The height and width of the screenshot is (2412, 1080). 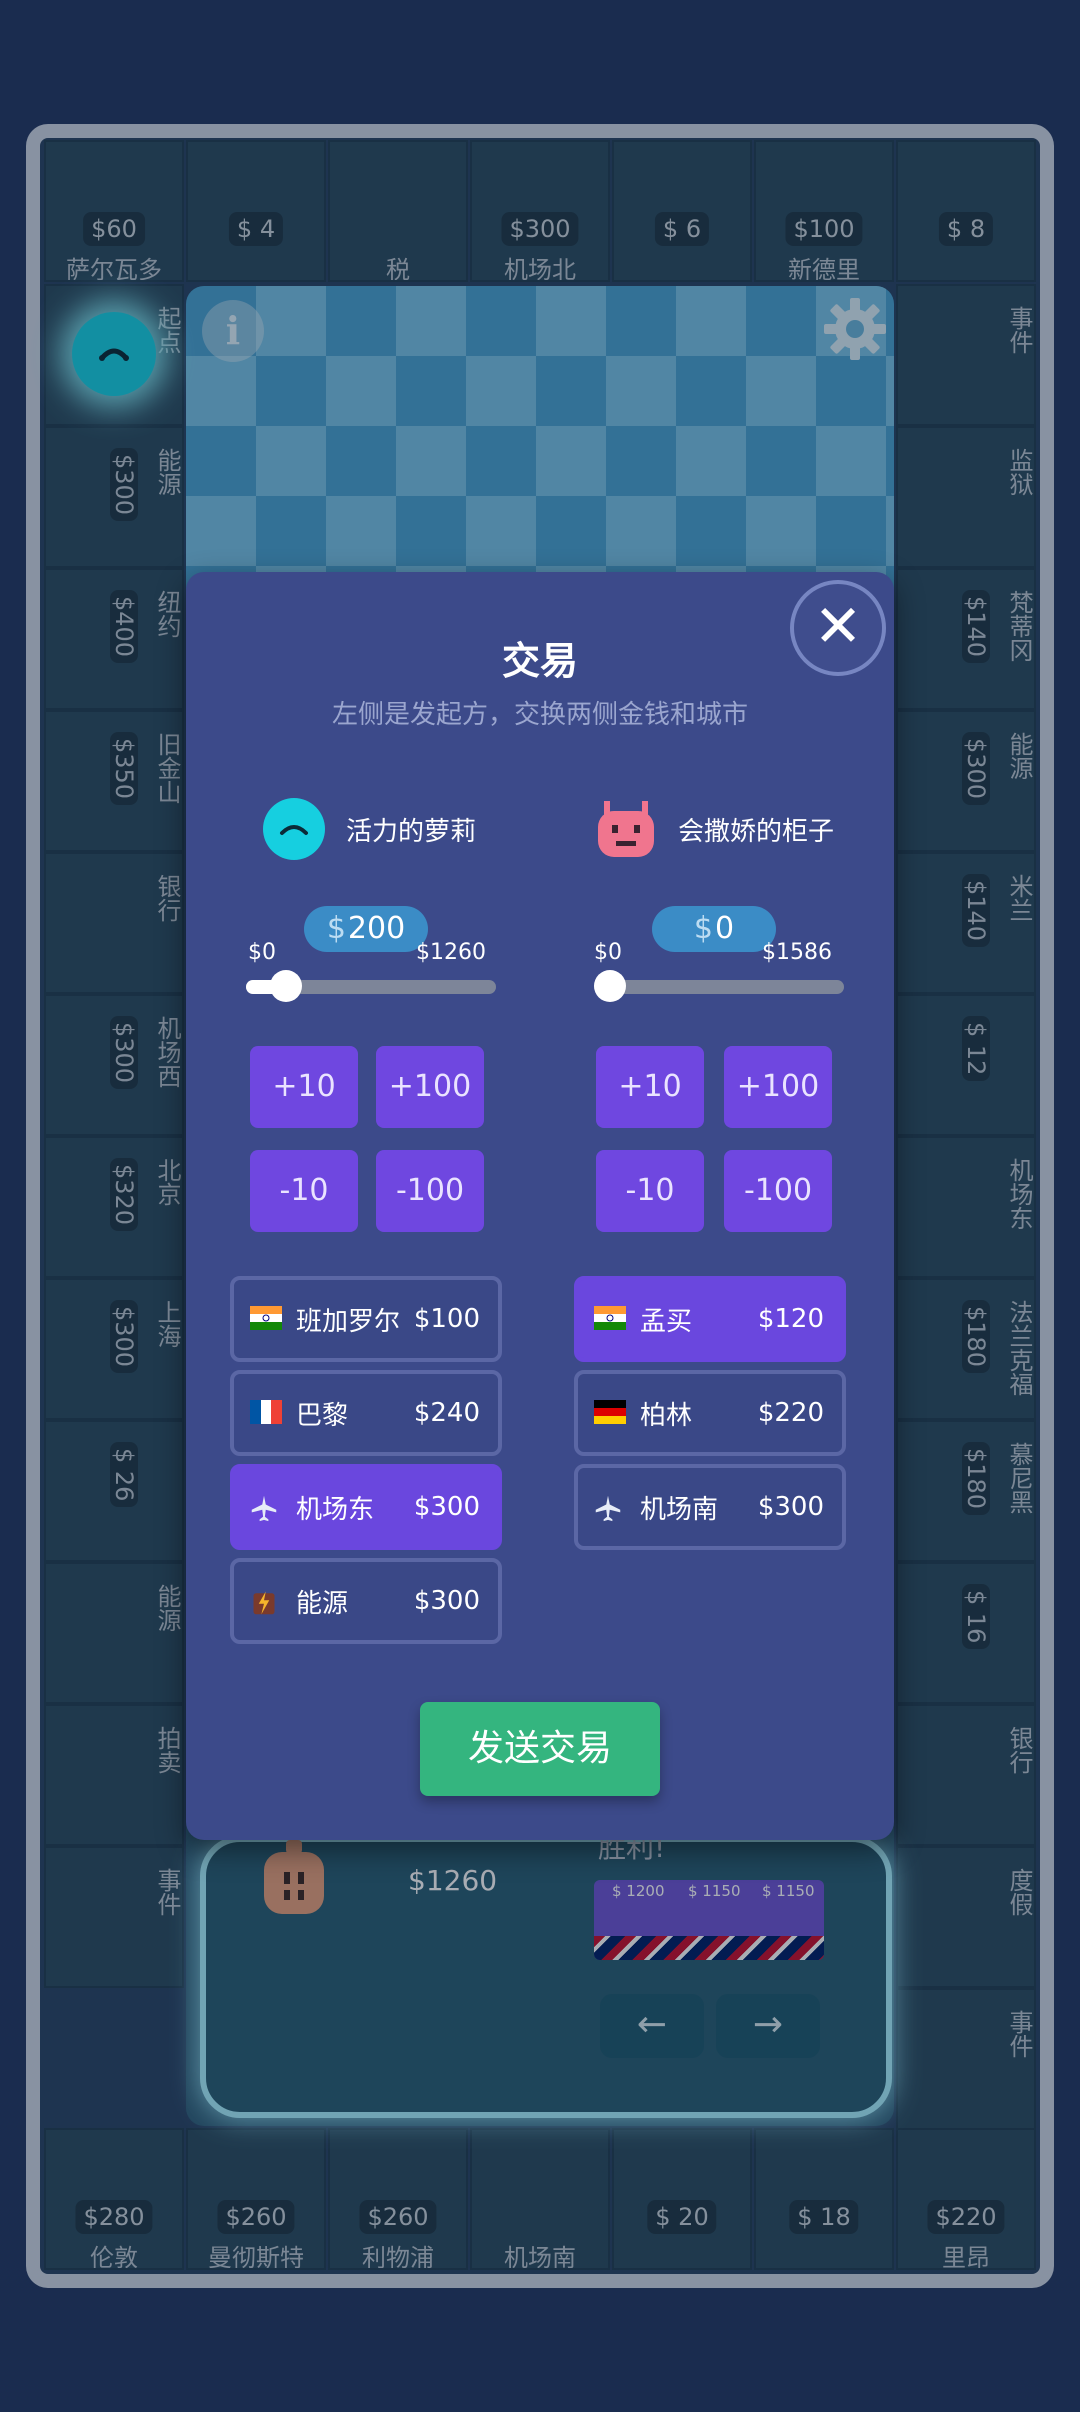 I want to click on board-tile: $220 里昂, so click(x=966, y=2199).